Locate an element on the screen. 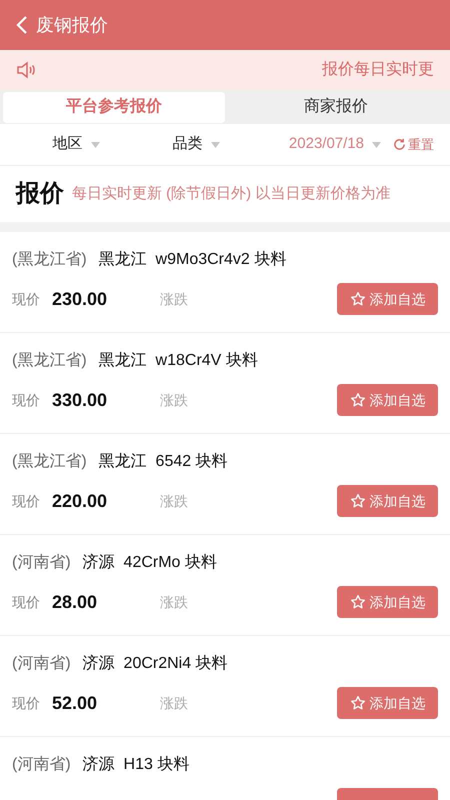  speaker-icon is located at coordinates (26, 70).